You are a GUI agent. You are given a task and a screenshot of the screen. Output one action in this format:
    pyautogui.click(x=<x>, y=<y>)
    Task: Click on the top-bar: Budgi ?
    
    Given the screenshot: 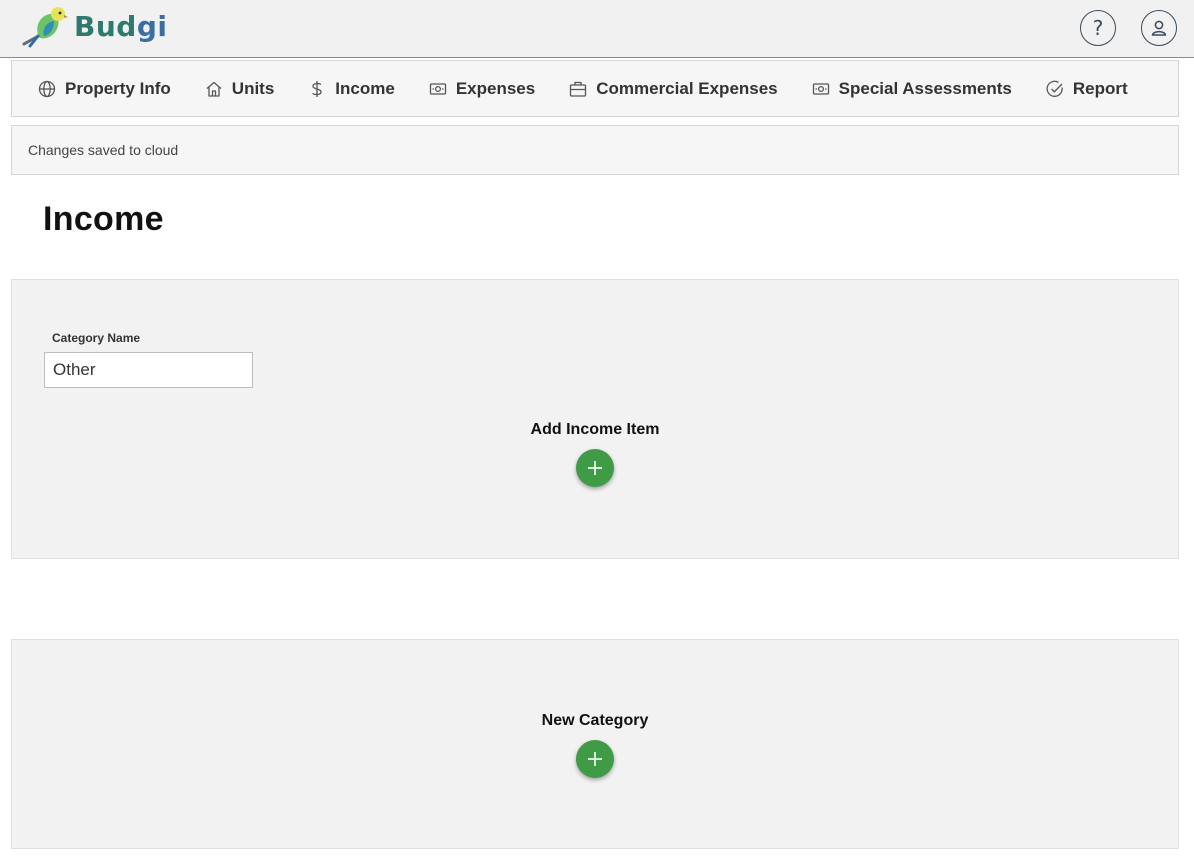 What is the action you would take?
    pyautogui.click(x=597, y=29)
    